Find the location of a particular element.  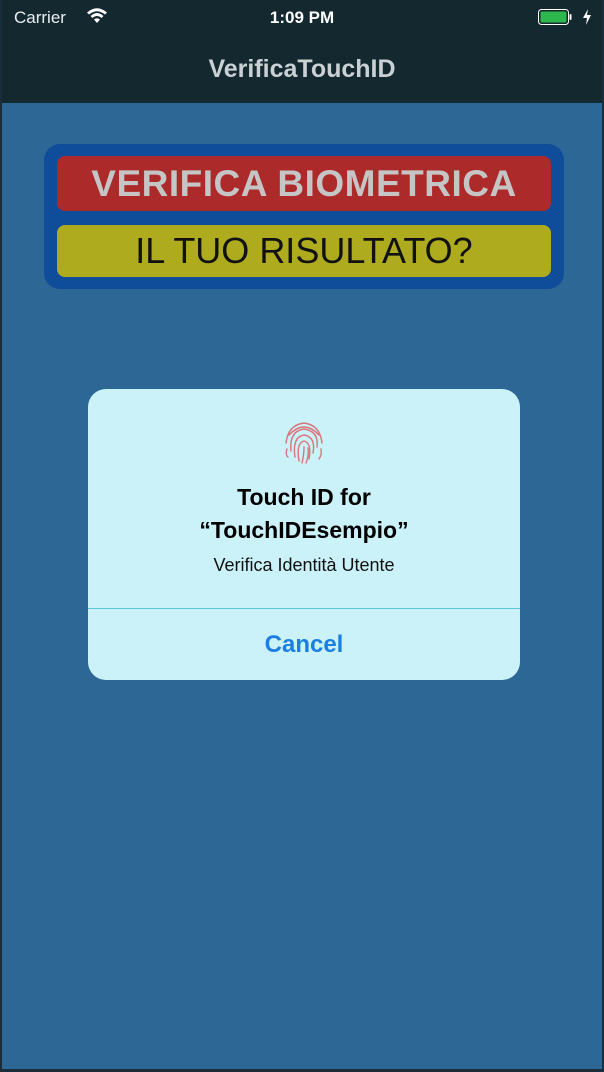

alert-title: Touch ID for “TouchIDEsempio” is located at coordinates (304, 514).